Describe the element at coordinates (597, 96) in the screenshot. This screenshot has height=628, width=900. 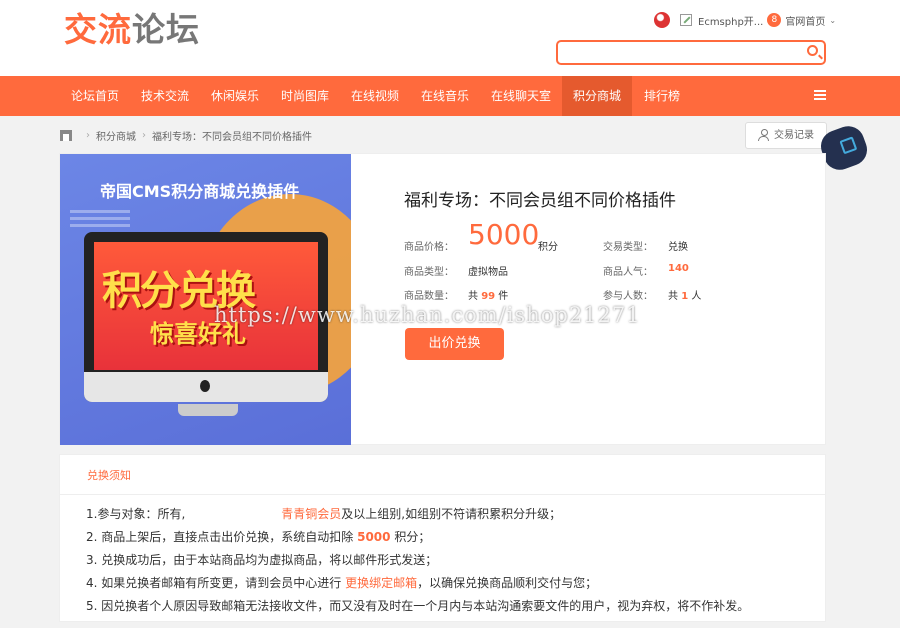
I see `nav-item-points-mall: 积分商城` at that location.